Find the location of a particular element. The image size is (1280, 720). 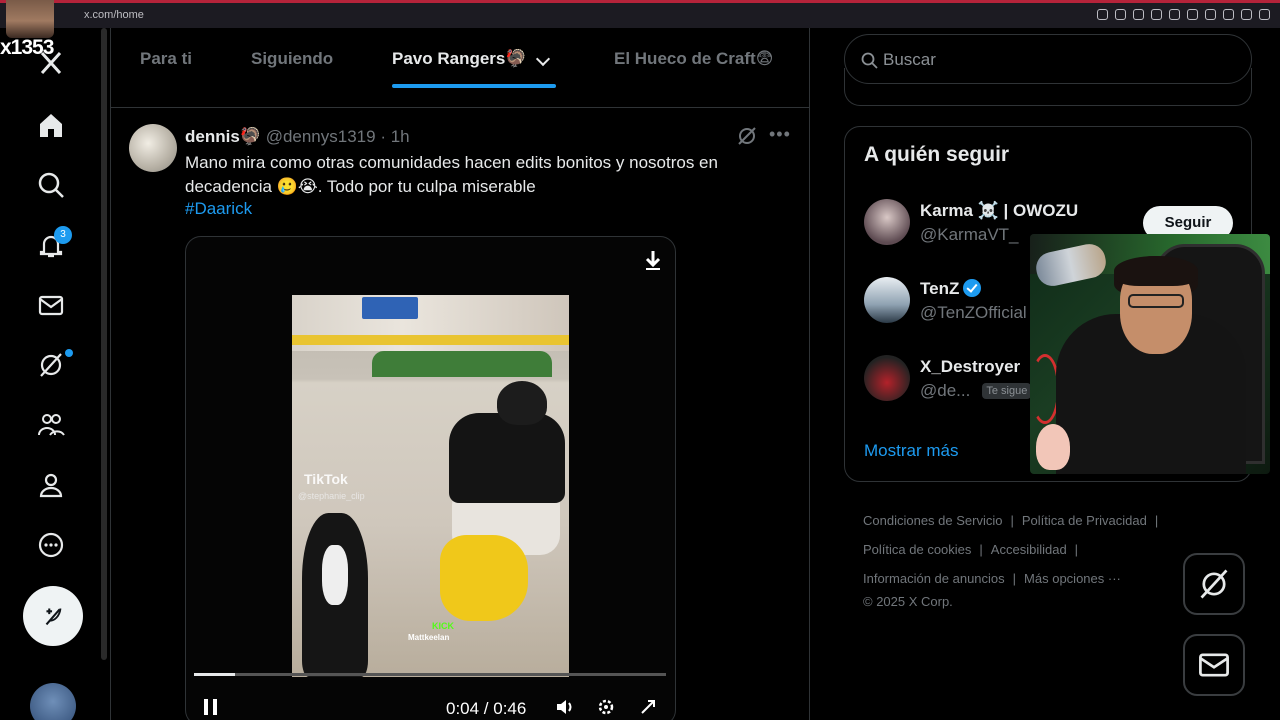

more-options-icon is located at coordinates (52, 546).